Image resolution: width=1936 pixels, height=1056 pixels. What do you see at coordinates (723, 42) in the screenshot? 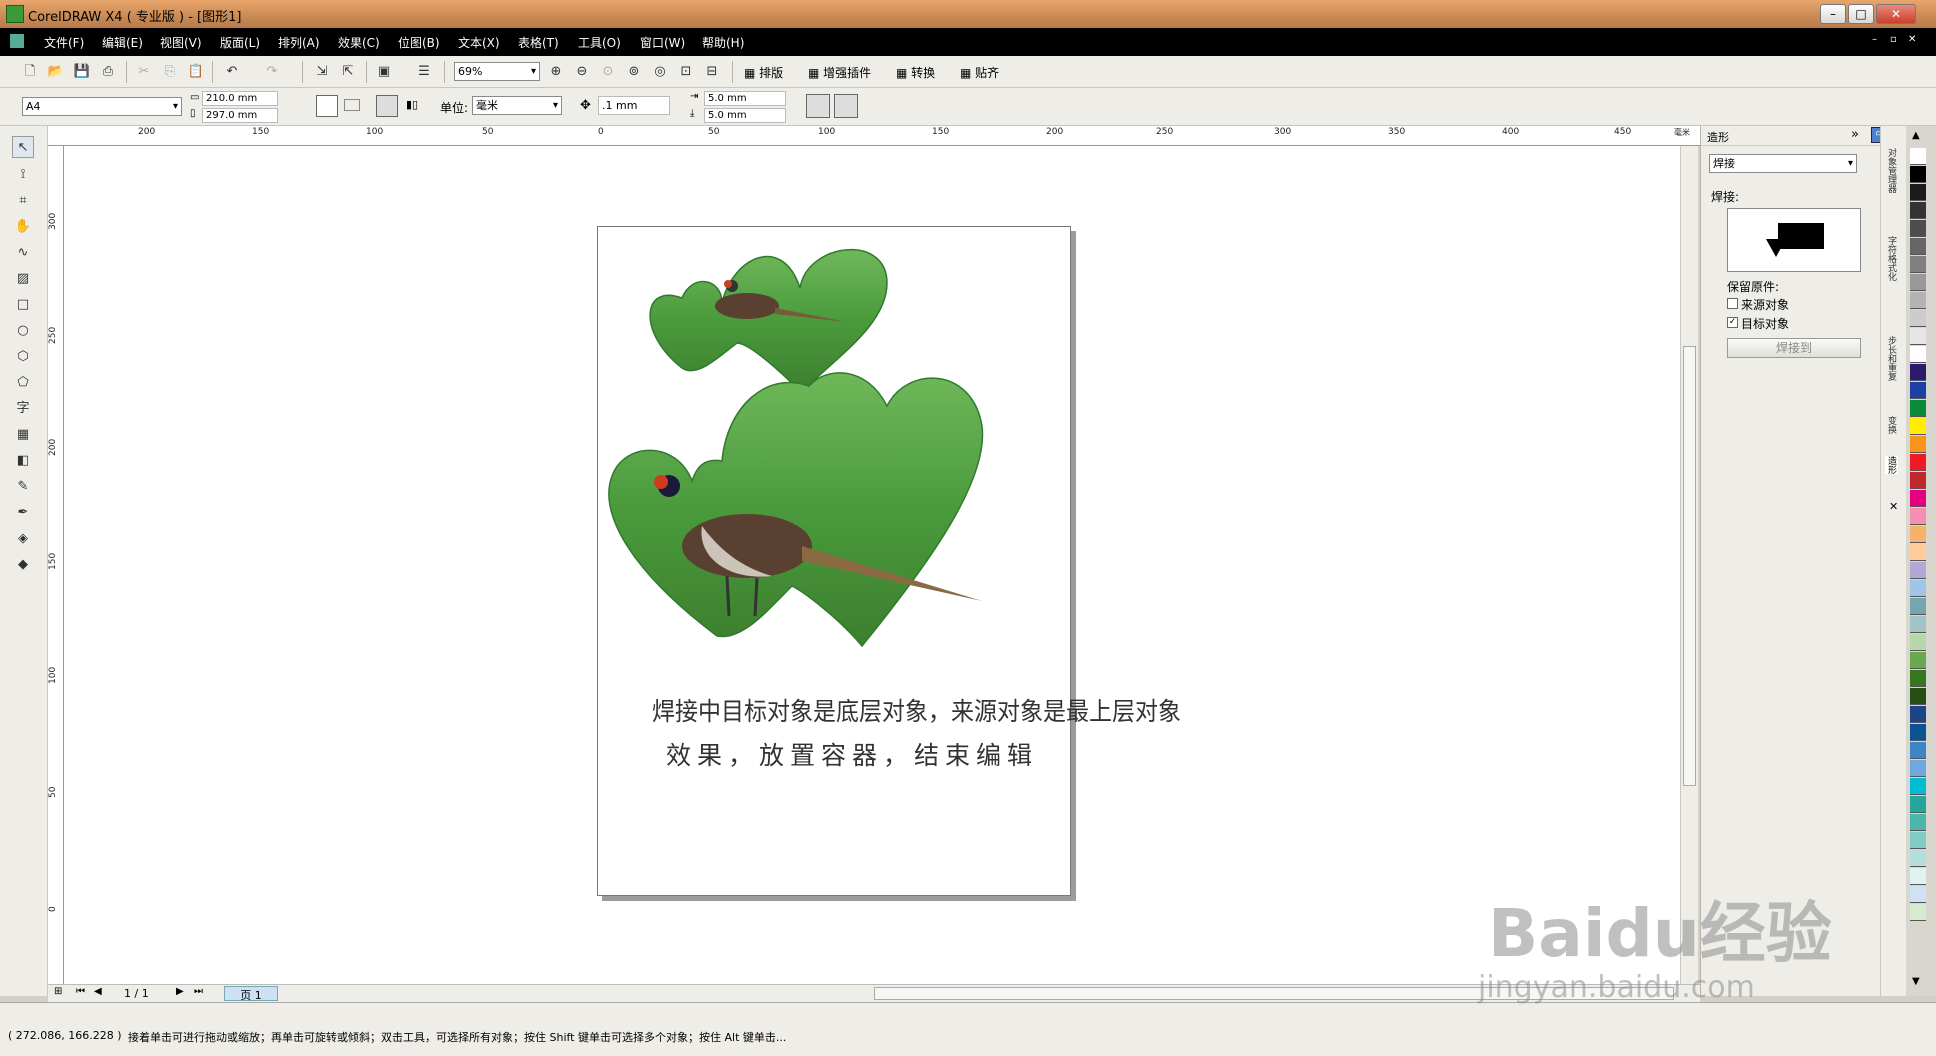
I see `menu-help: 帮助(H)` at bounding box center [723, 42].